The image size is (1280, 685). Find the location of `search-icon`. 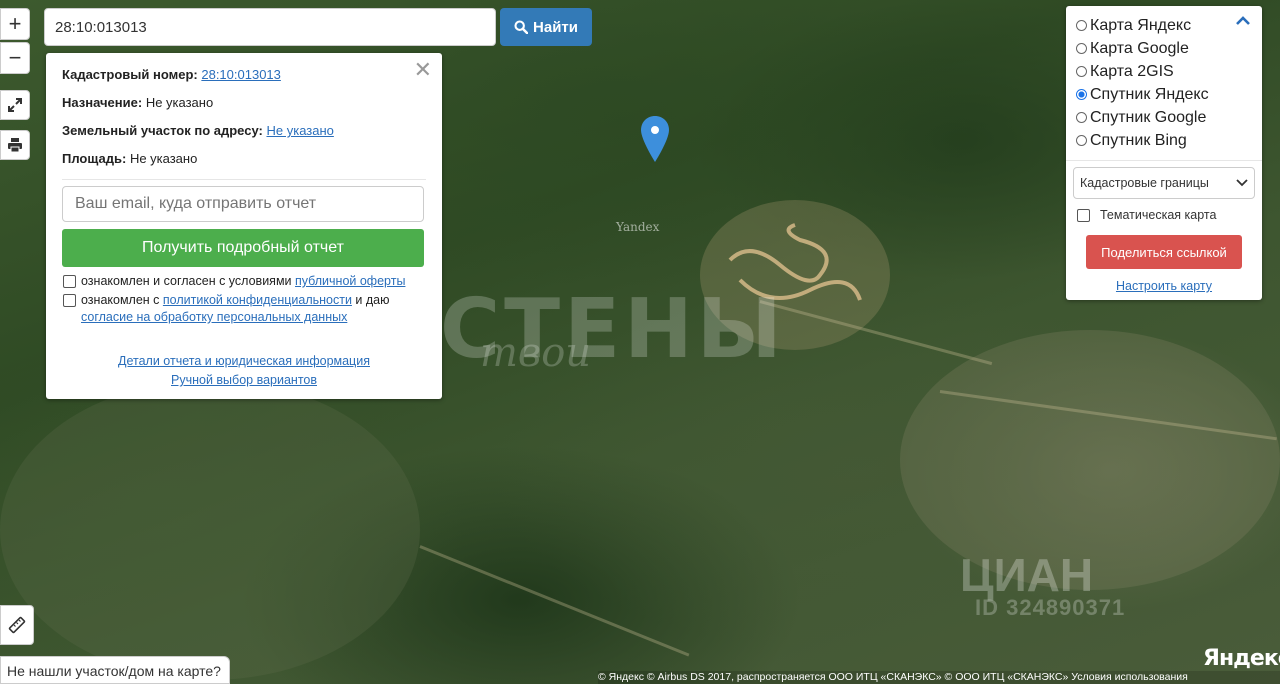

search-icon is located at coordinates (521, 27).